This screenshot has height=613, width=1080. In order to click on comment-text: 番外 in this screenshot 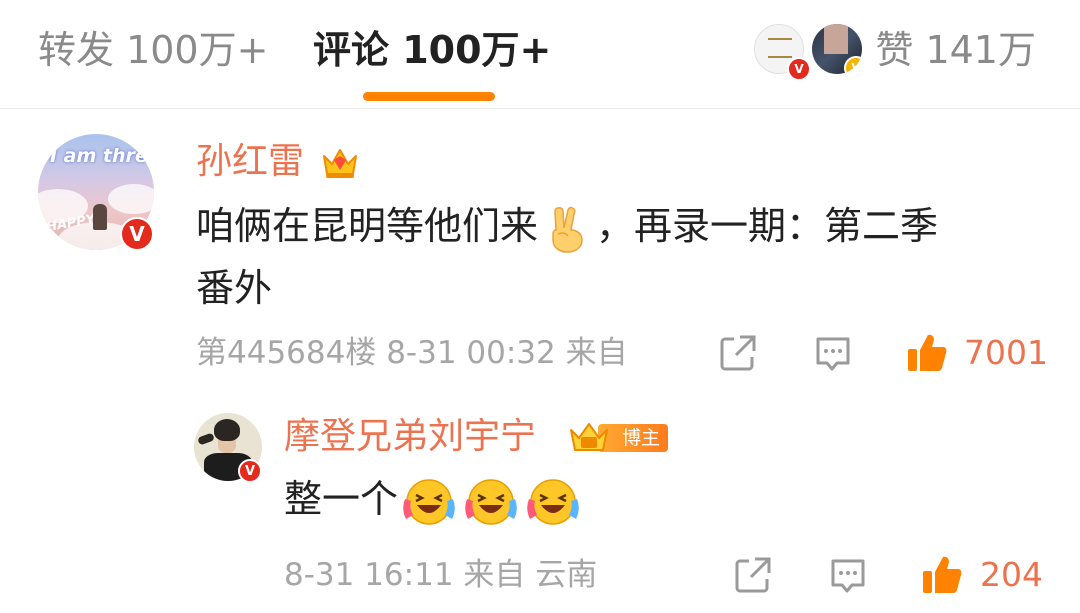, I will do `click(234, 288)`.